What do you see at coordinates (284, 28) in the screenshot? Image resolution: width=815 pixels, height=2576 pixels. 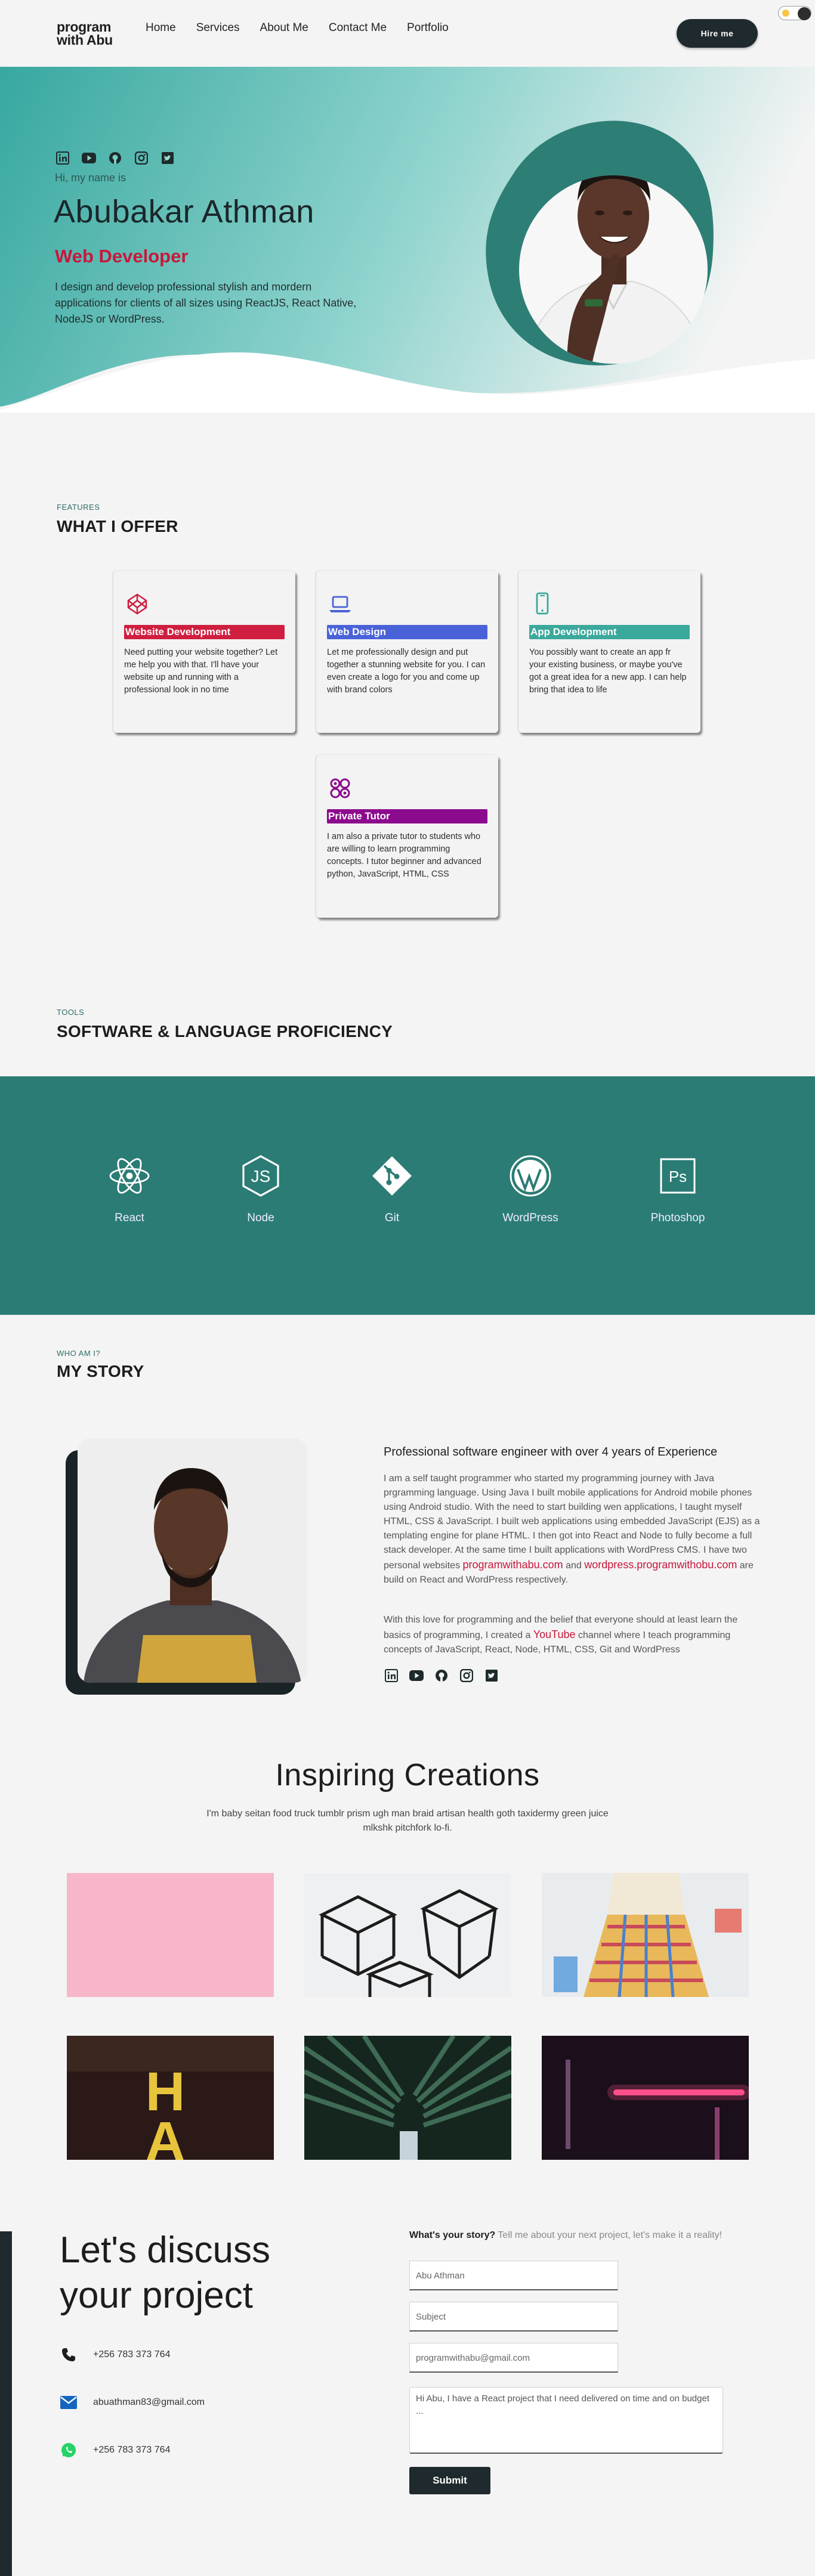 I see `nav-link-about: About Me` at bounding box center [284, 28].